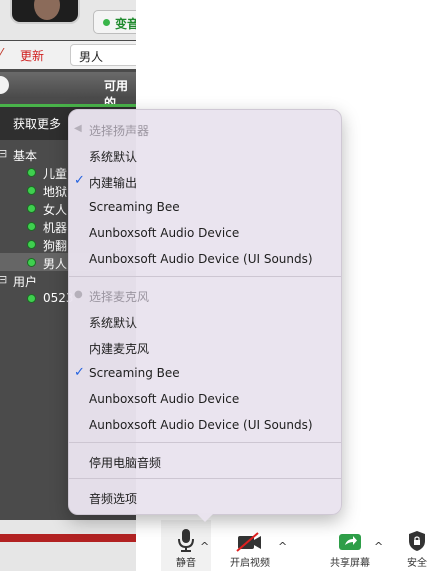 The width and height of the screenshot is (432, 571). Describe the element at coordinates (55, 228) in the screenshot. I see `tree-row-label: 机器` at that location.